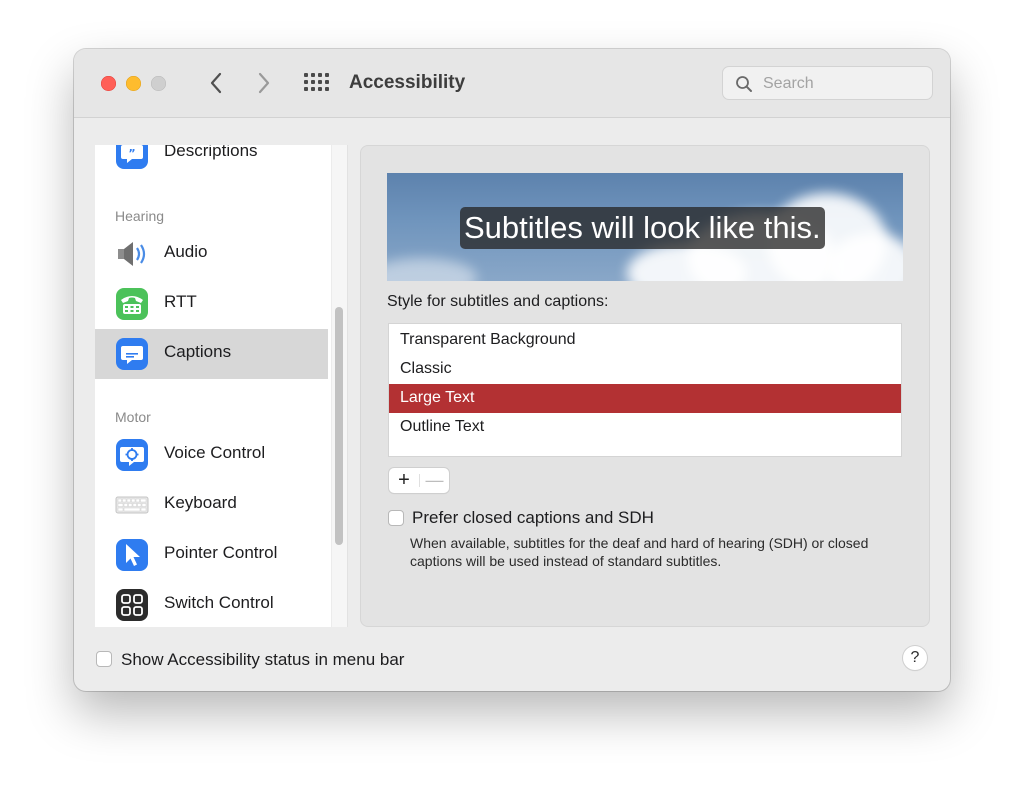  I want to click on sidebar-item-audio: Audio, so click(211, 254).